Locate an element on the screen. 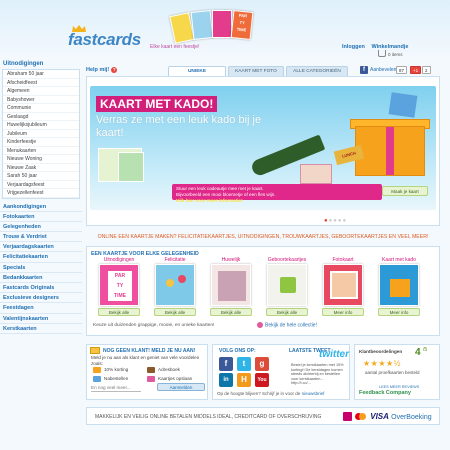  sidebar-sub-item: Kinderfeestje is located at coordinates (41, 142).